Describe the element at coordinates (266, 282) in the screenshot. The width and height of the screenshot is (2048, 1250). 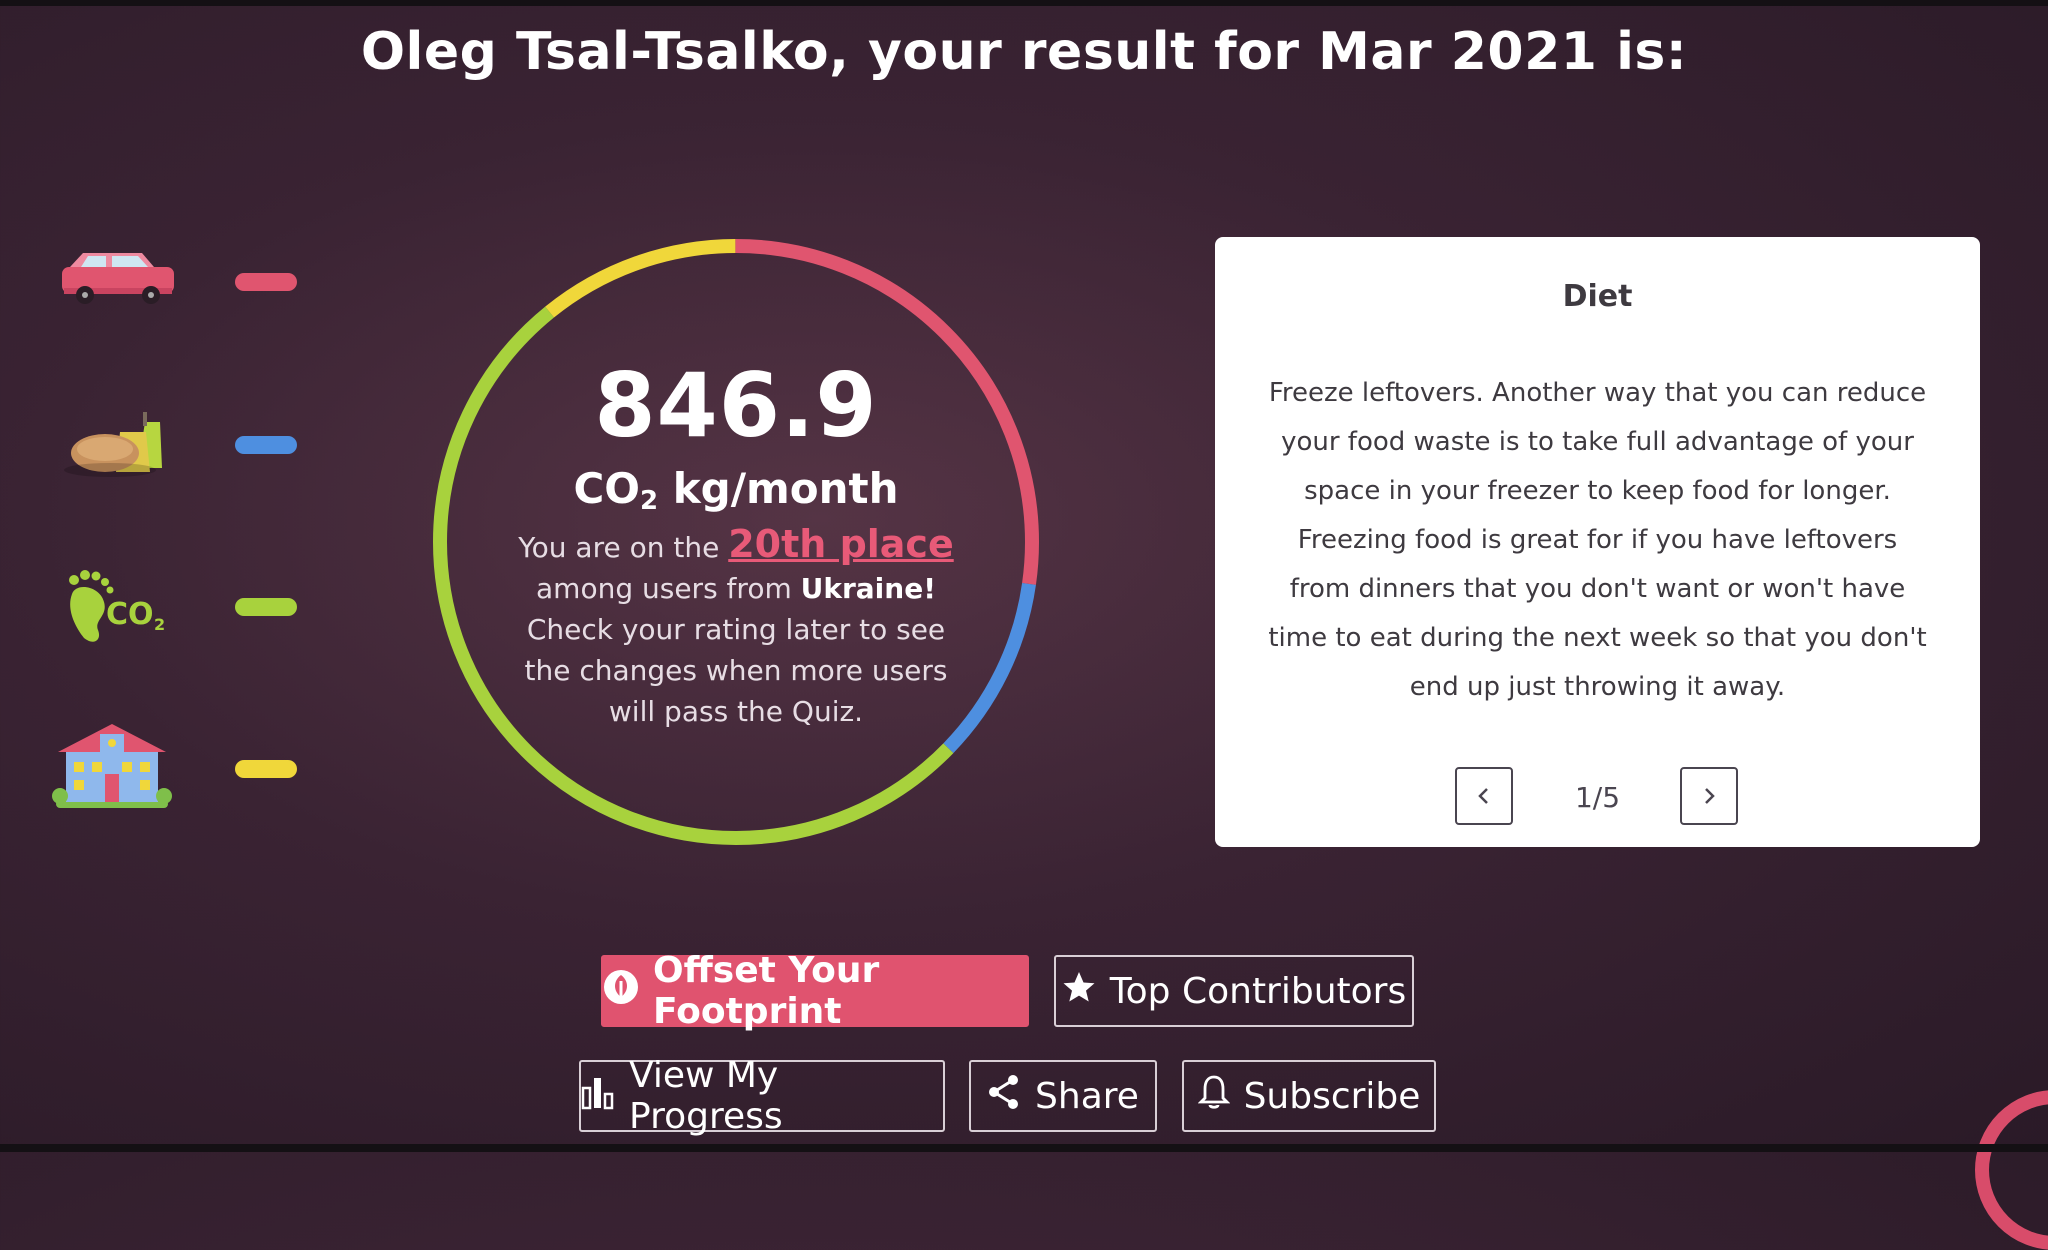
I see `transport-level-bar` at that location.